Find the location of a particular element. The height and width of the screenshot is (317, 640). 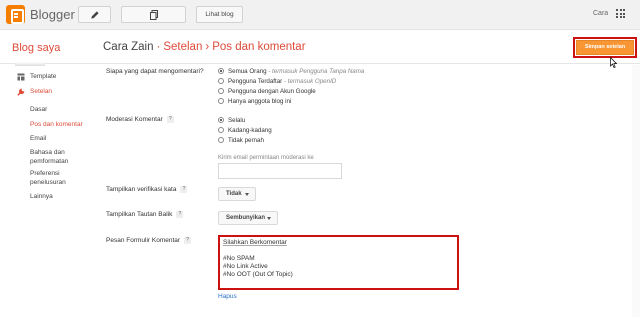

radio-never: Tidak pernah is located at coordinates (241, 140).